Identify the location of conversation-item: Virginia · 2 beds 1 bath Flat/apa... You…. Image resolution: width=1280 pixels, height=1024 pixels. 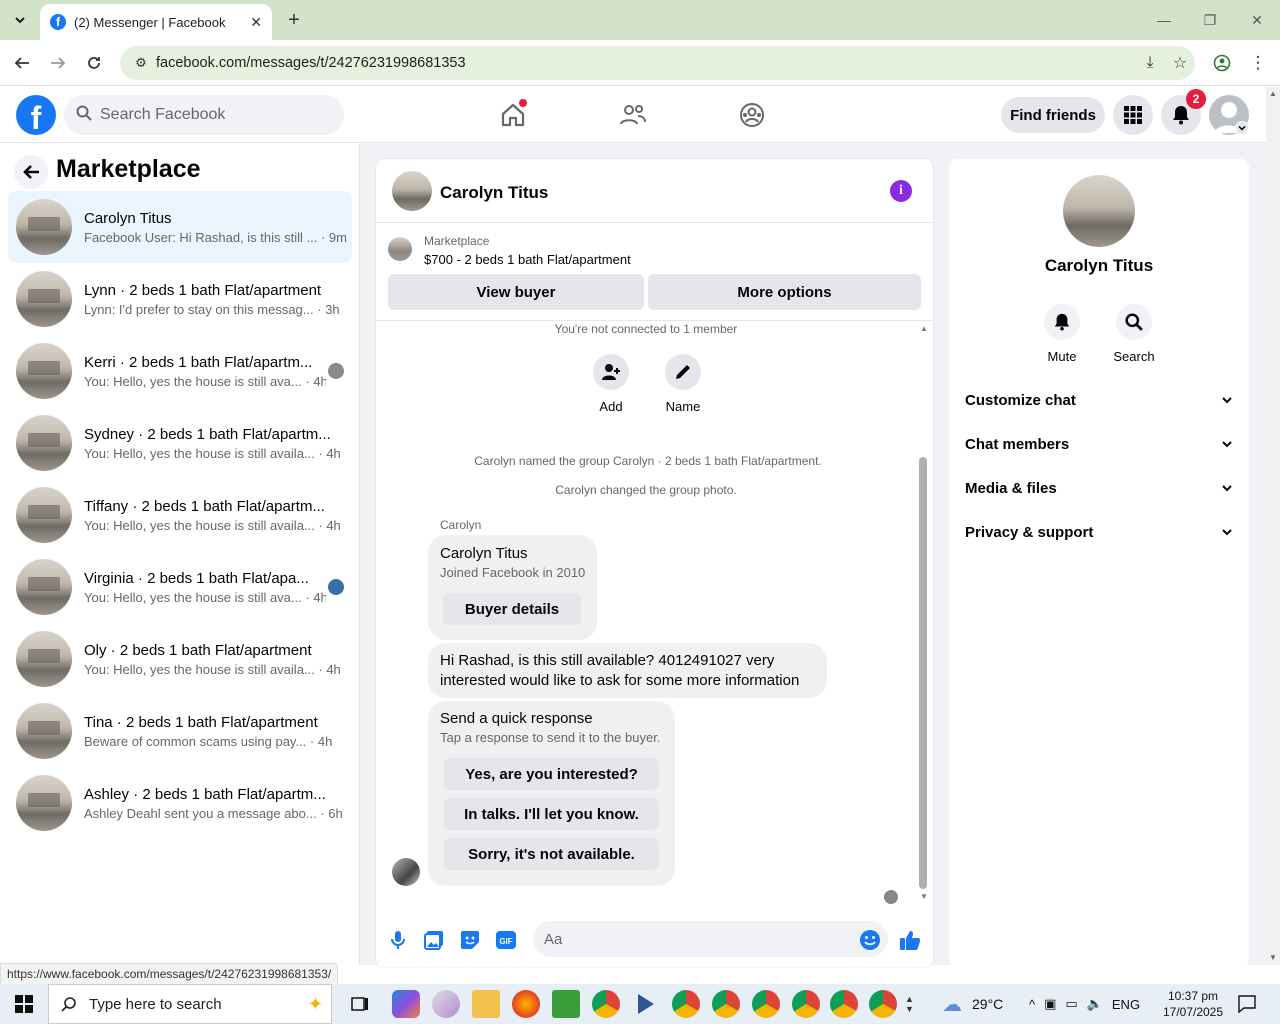
(180, 587).